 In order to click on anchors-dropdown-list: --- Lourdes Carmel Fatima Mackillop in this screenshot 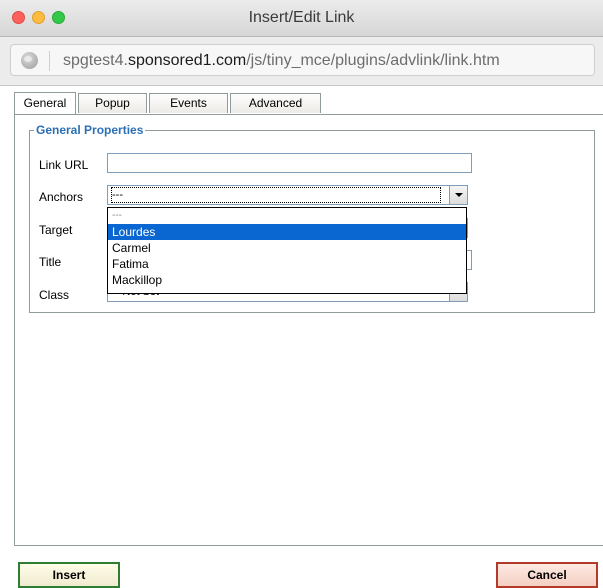, I will do `click(287, 250)`.